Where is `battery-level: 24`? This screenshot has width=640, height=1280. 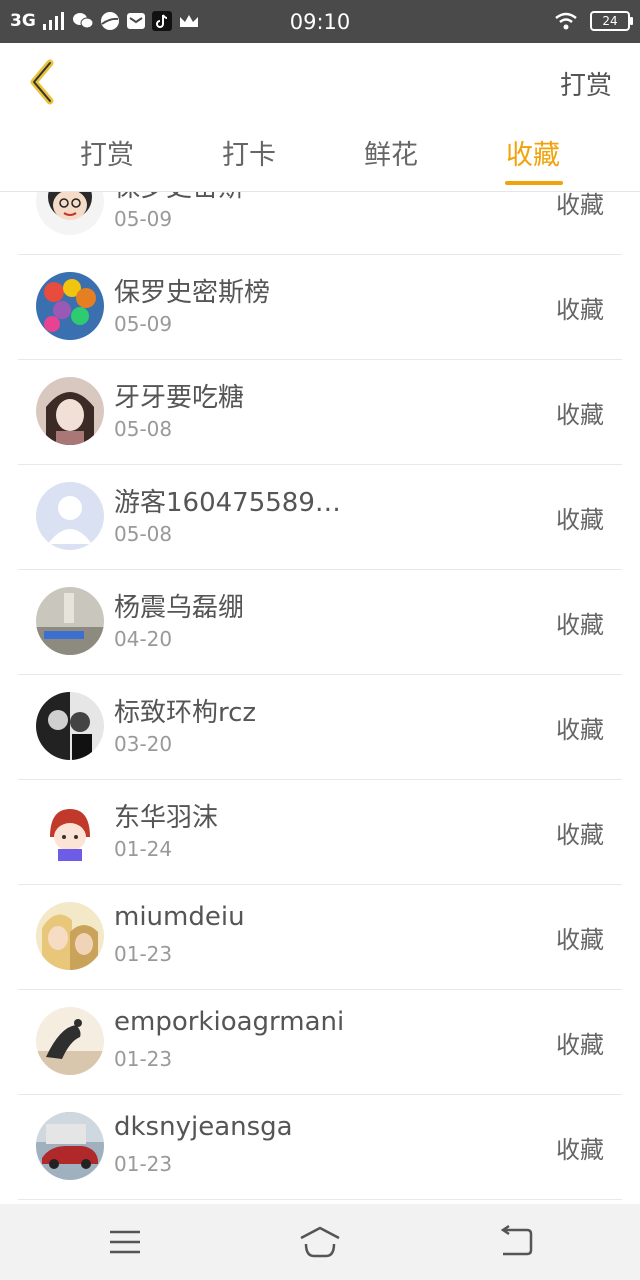
battery-level: 24 is located at coordinates (610, 21).